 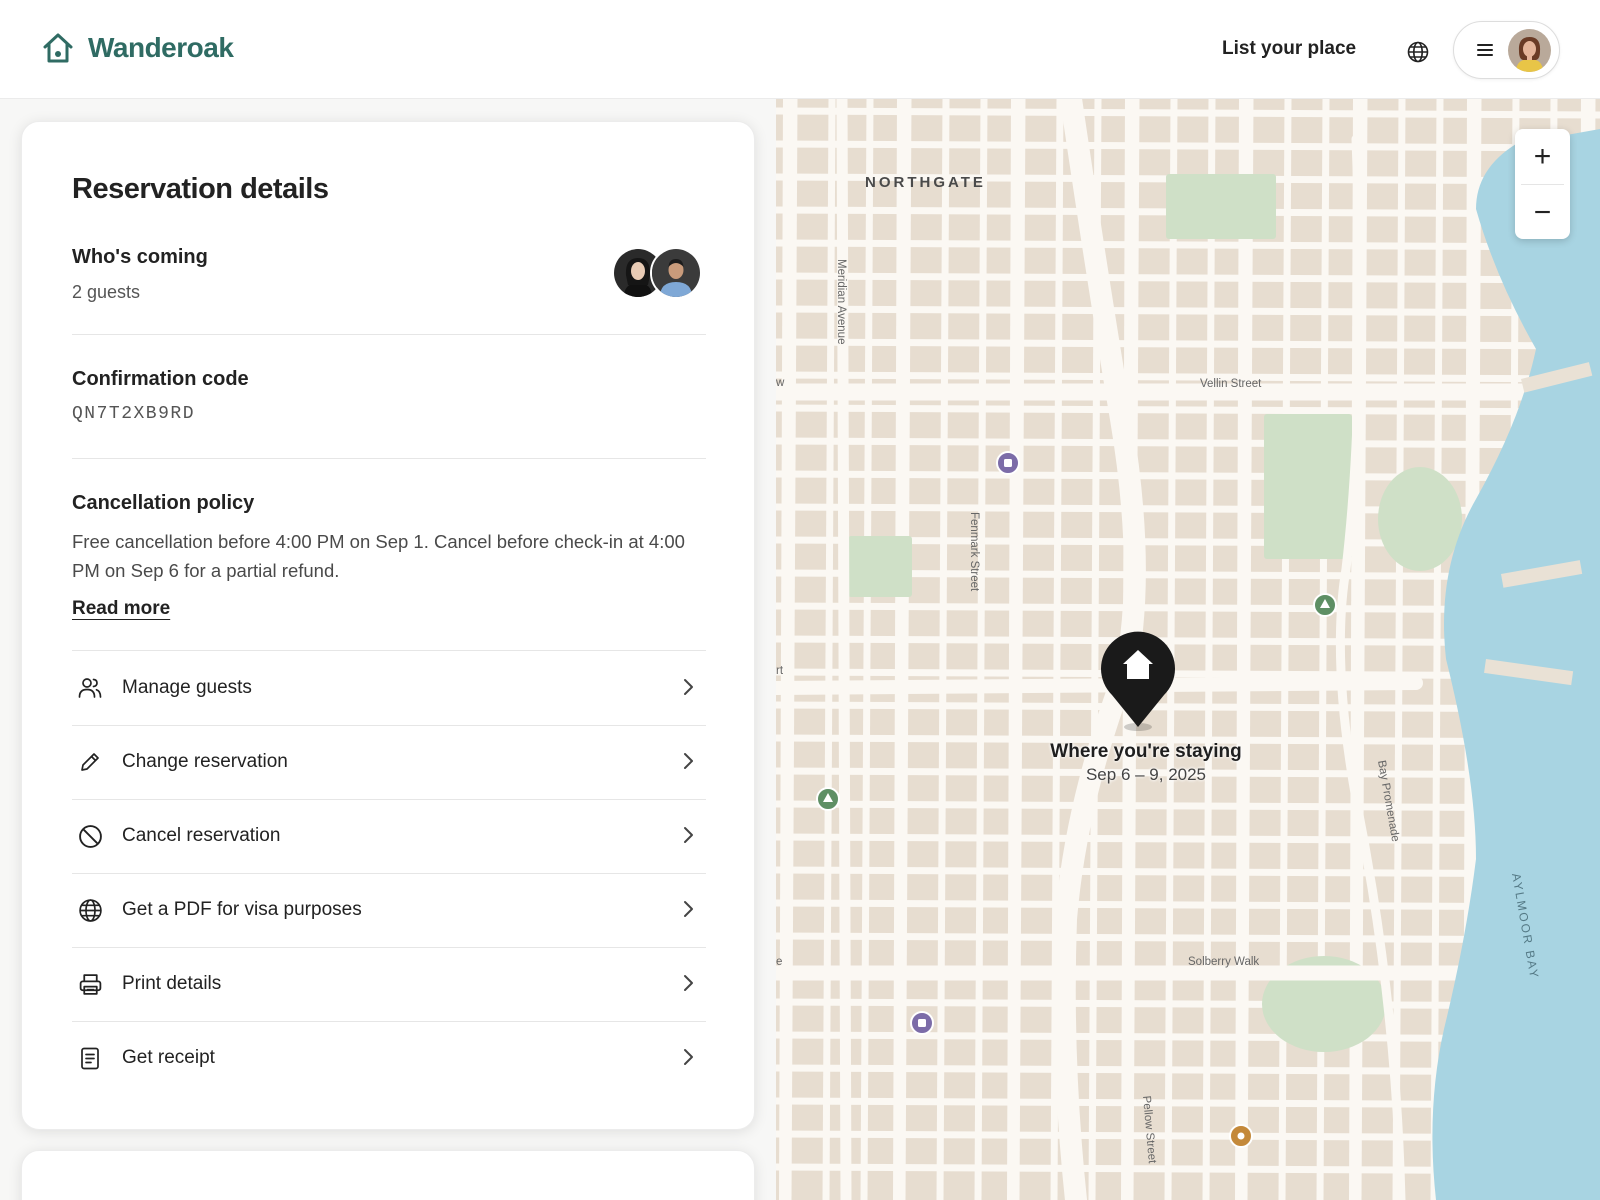 I want to click on pin-dates: Sep 6 – 9, 2025, so click(x=1146, y=774).